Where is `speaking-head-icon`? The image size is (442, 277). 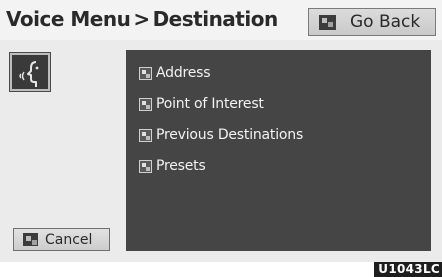
speaking-head-icon is located at coordinates (29, 74).